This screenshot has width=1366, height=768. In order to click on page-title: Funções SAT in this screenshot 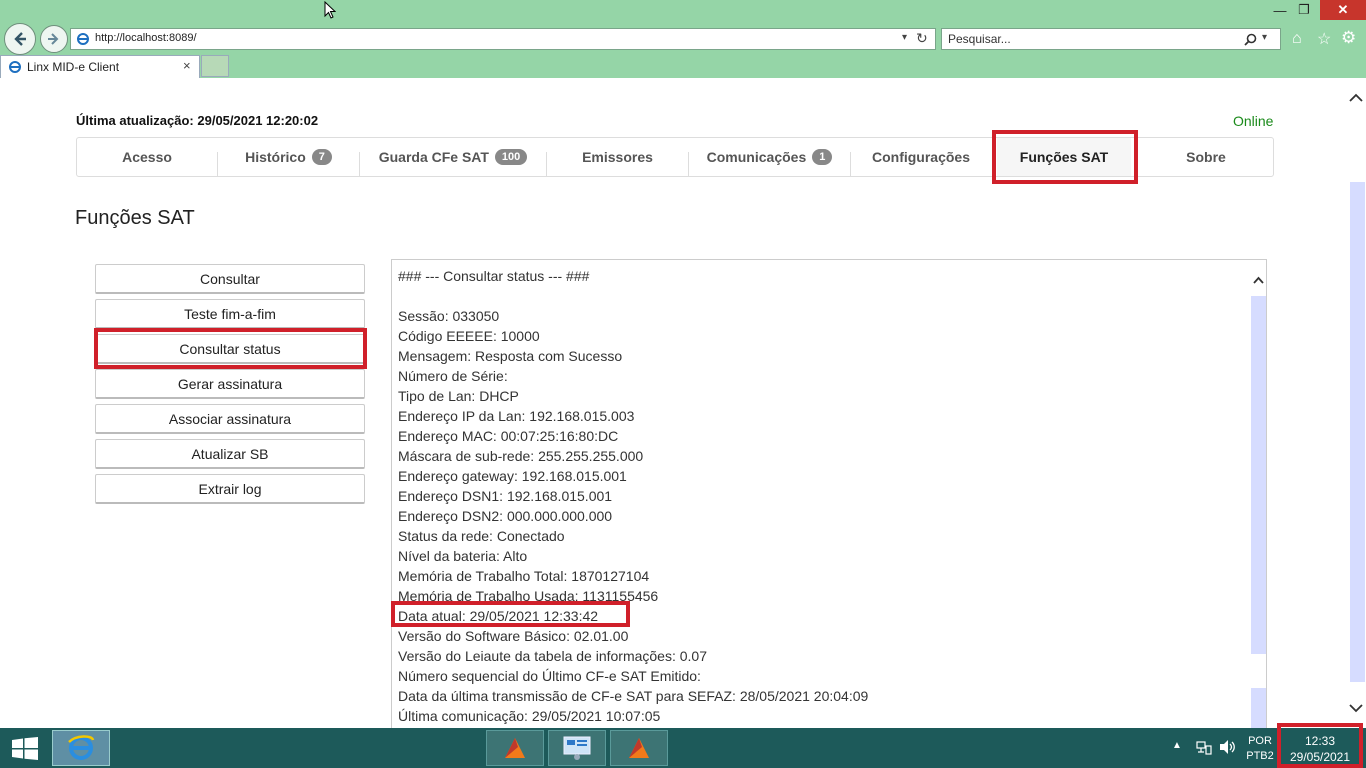, I will do `click(135, 218)`.